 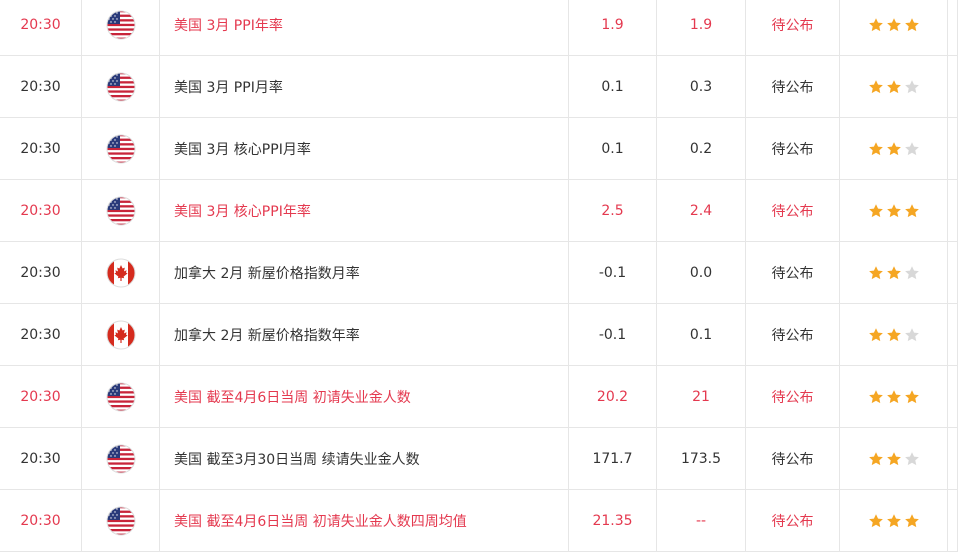 I want to click on indicator-name: 加拿大 2月 新屋价格指数年率, so click(x=364, y=334).